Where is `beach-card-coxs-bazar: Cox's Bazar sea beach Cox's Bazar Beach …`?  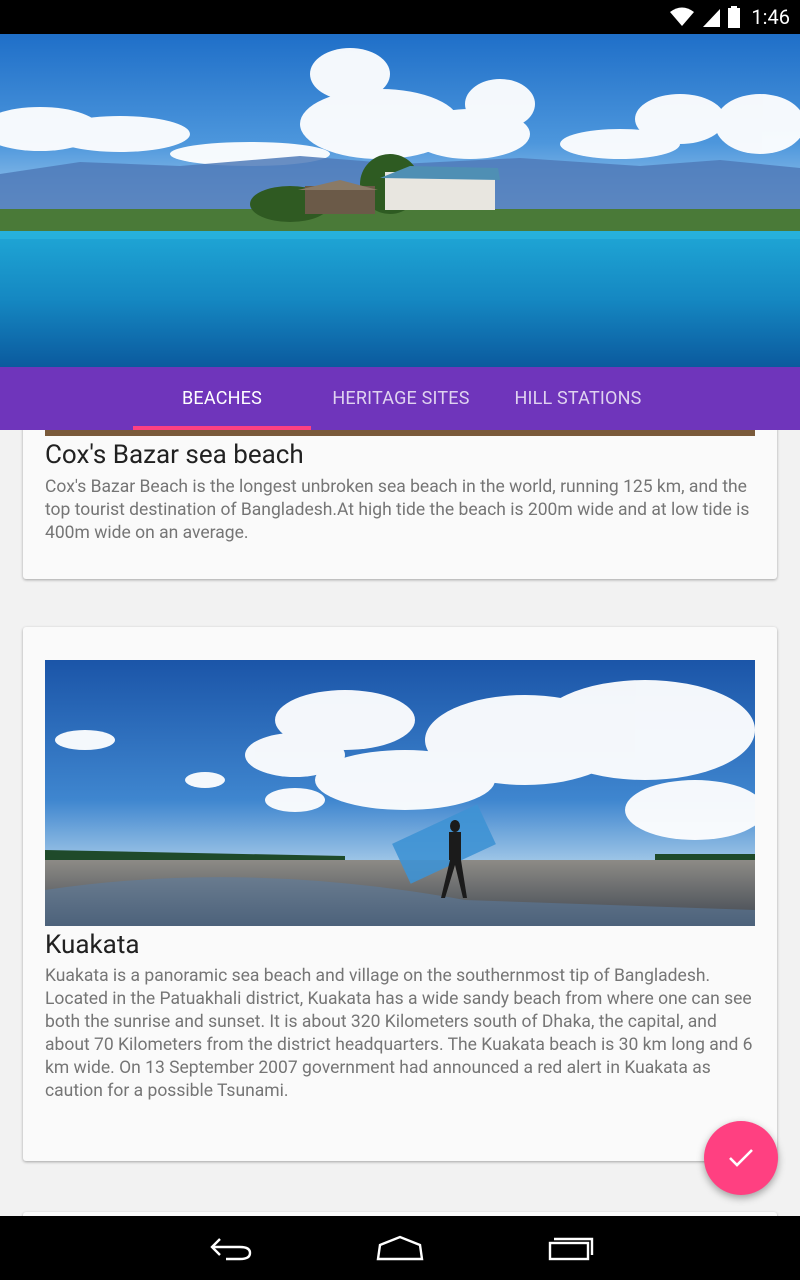 beach-card-coxs-bazar: Cox's Bazar sea beach Cox's Bazar Beach … is located at coordinates (400, 504).